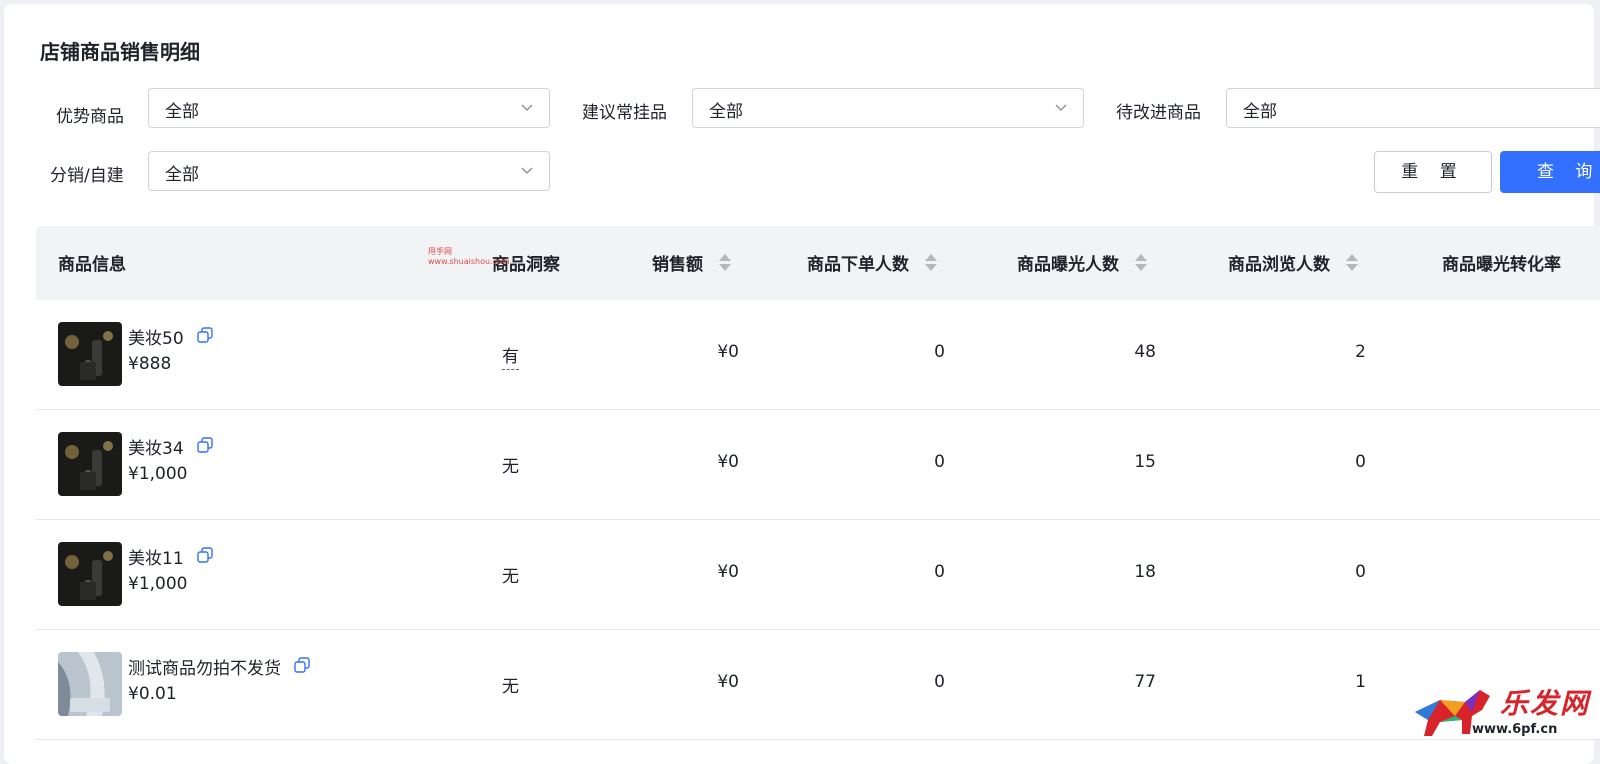 The height and width of the screenshot is (764, 1600). Describe the element at coordinates (1501, 265) in the screenshot. I see `col-header-conversion: 商品曝光转化率` at that location.